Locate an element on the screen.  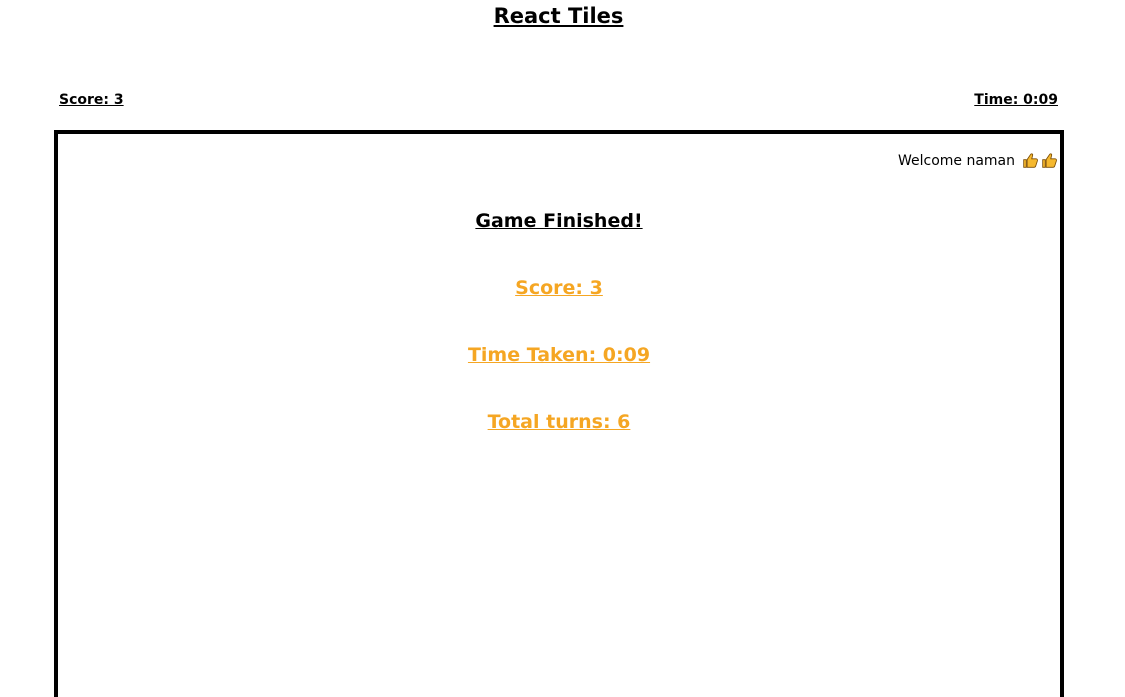
game-finished-title: Game Finished! is located at coordinates (559, 221).